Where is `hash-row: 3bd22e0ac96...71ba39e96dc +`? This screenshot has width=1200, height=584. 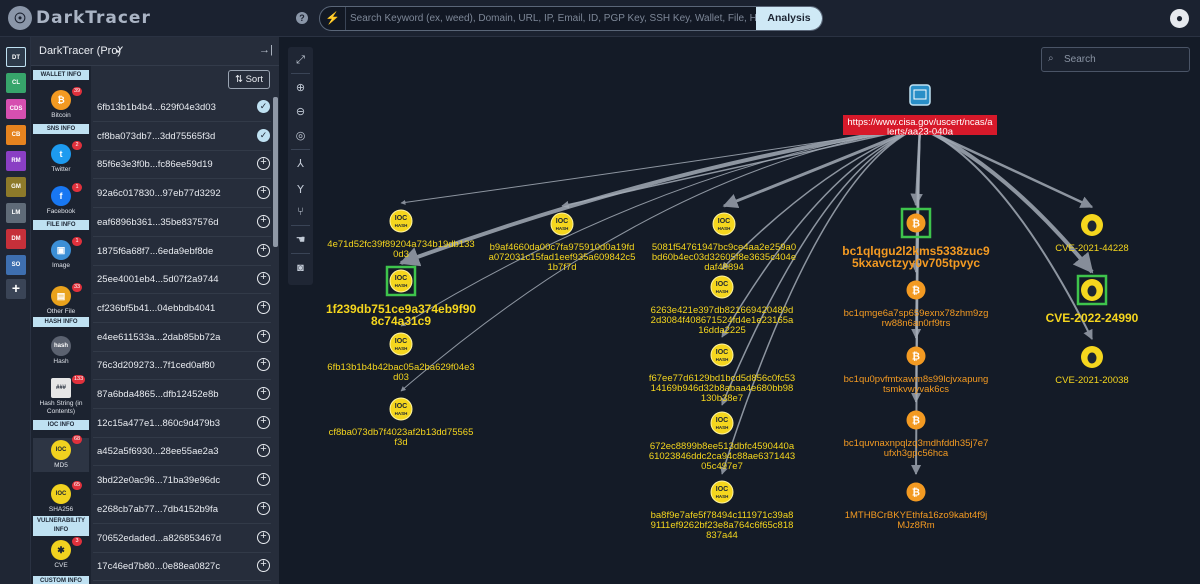 hash-row: 3bd22e0ac96...71ba39e96dc + is located at coordinates (182, 481).